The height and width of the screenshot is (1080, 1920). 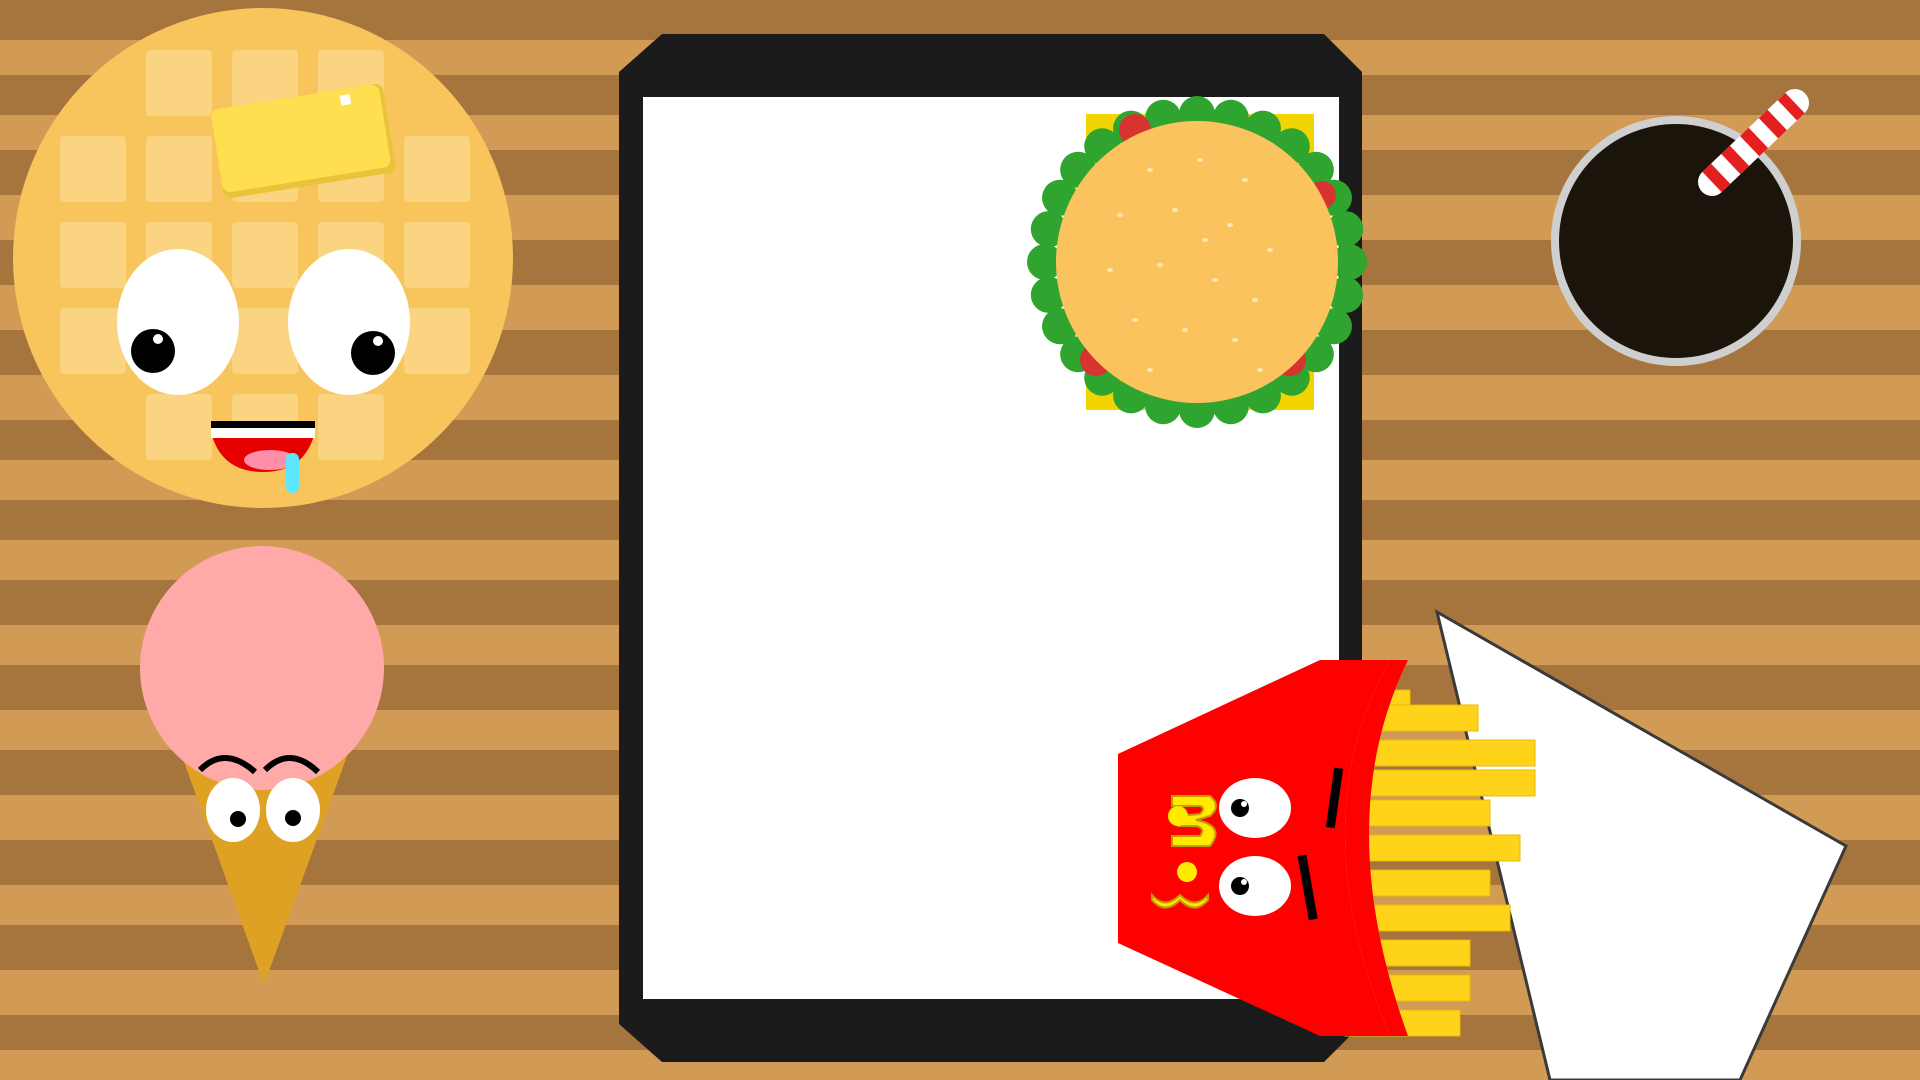 What do you see at coordinates (1197, 262) in the screenshot?
I see `burger-bun` at bounding box center [1197, 262].